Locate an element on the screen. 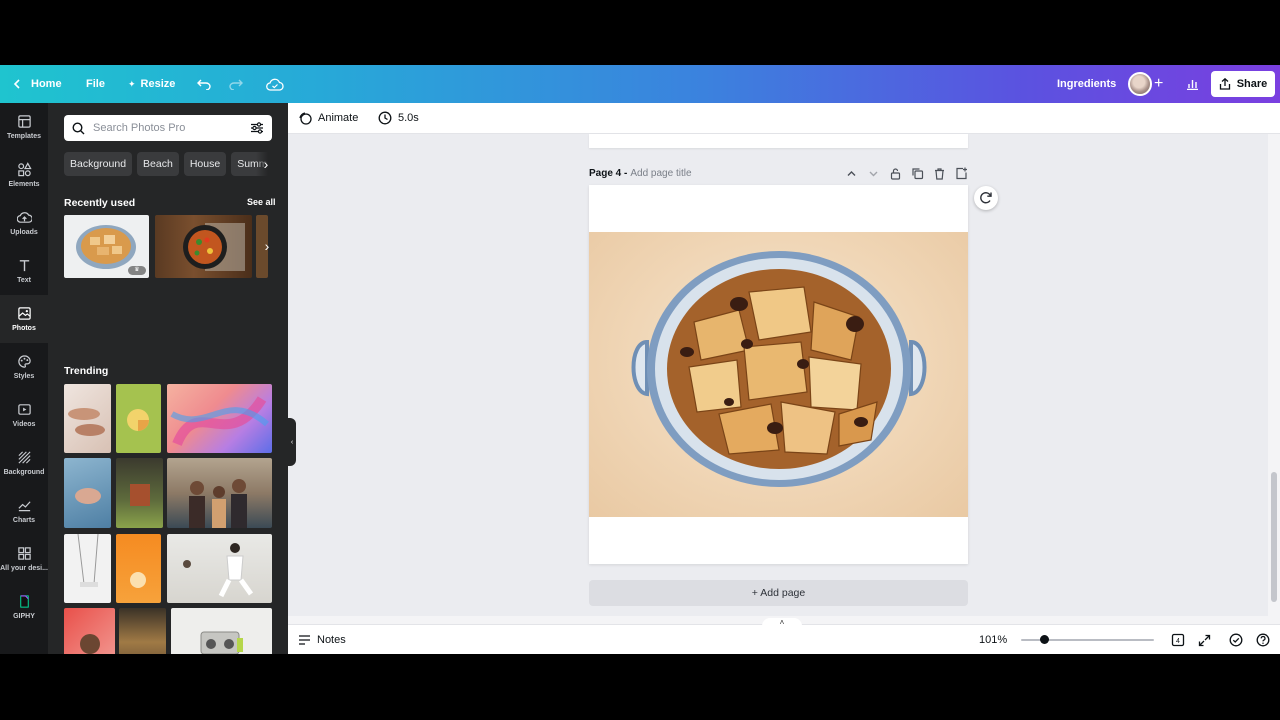 The width and height of the screenshot is (1280, 720). vertical-scrollbar is located at coordinates (1274, 379).